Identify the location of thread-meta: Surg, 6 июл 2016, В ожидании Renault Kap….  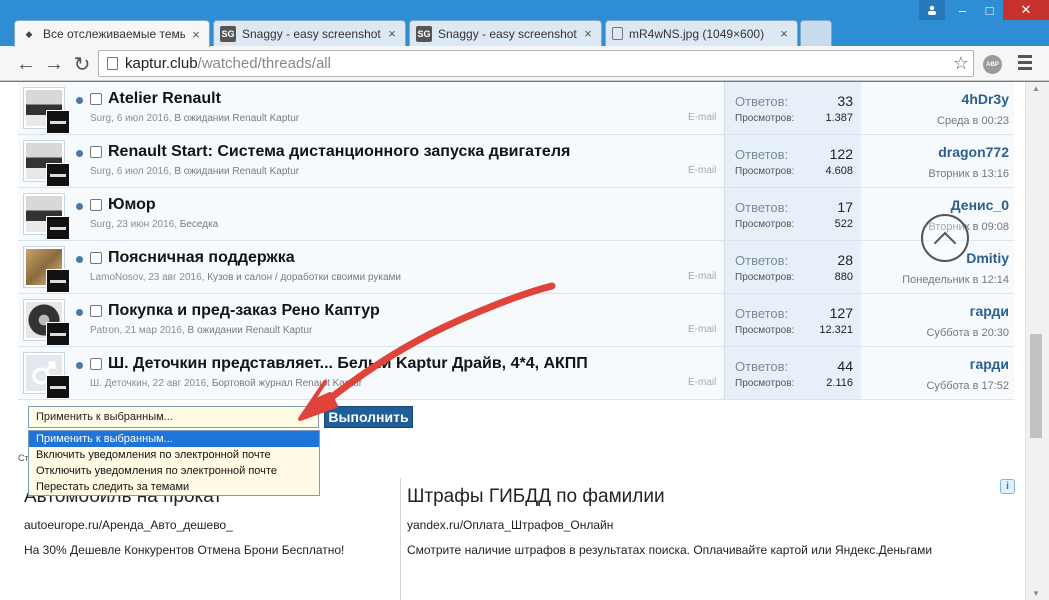
(195, 171).